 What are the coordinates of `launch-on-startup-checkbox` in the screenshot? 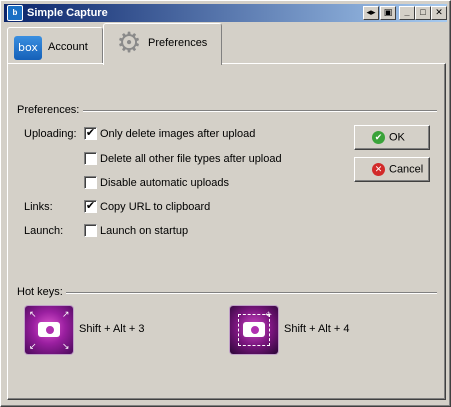 It's located at (90, 230).